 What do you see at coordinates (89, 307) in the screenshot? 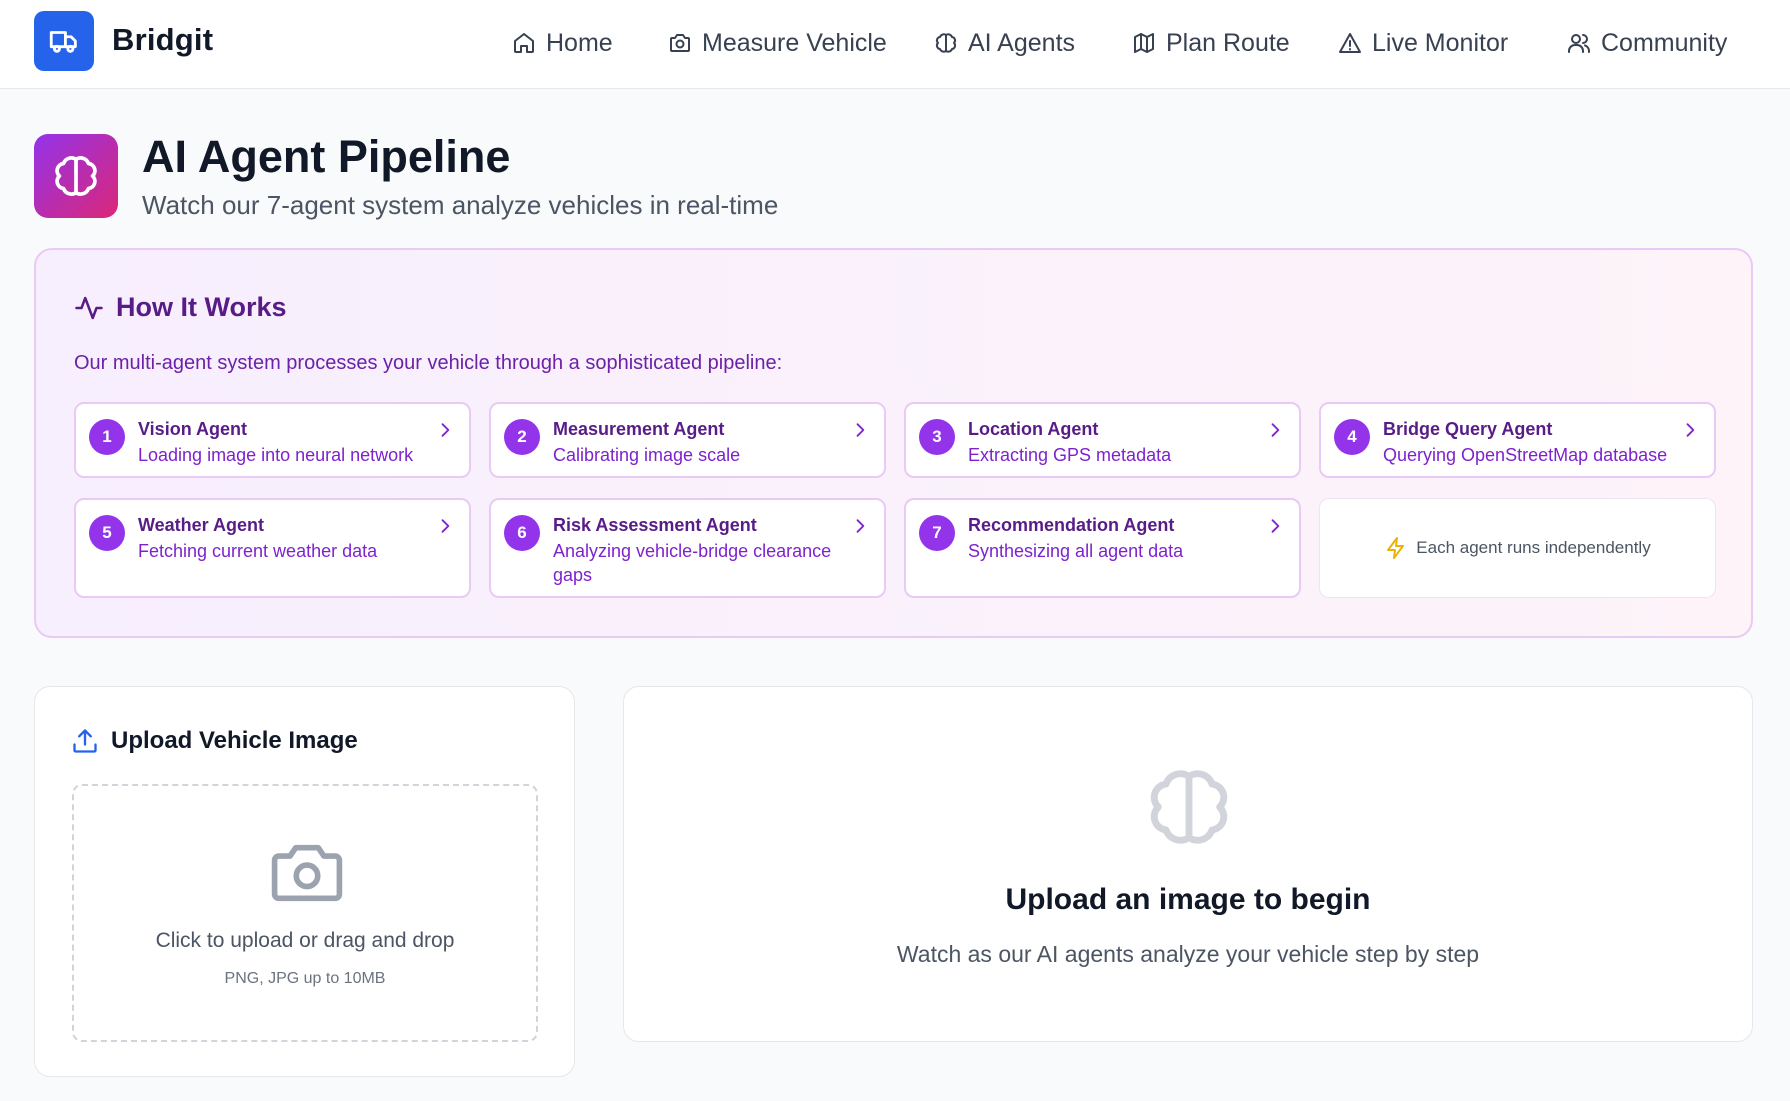
I see `activity-icon` at bounding box center [89, 307].